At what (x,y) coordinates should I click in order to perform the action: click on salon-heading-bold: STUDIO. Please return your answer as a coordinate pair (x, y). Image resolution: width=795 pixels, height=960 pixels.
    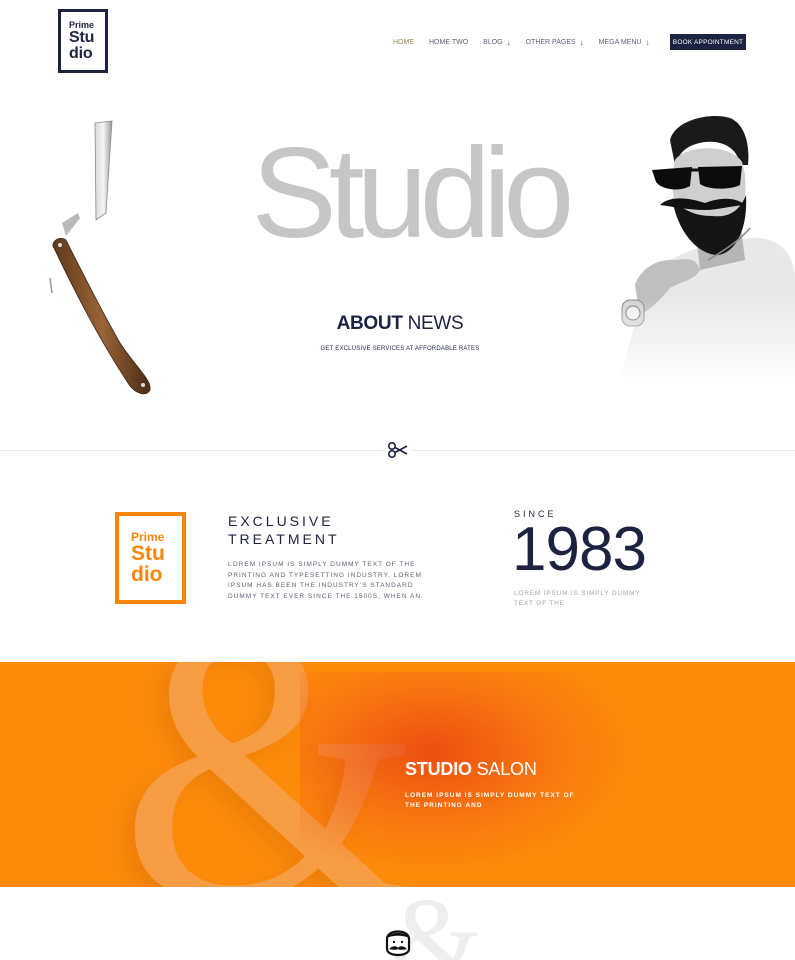
    Looking at the image, I should click on (438, 769).